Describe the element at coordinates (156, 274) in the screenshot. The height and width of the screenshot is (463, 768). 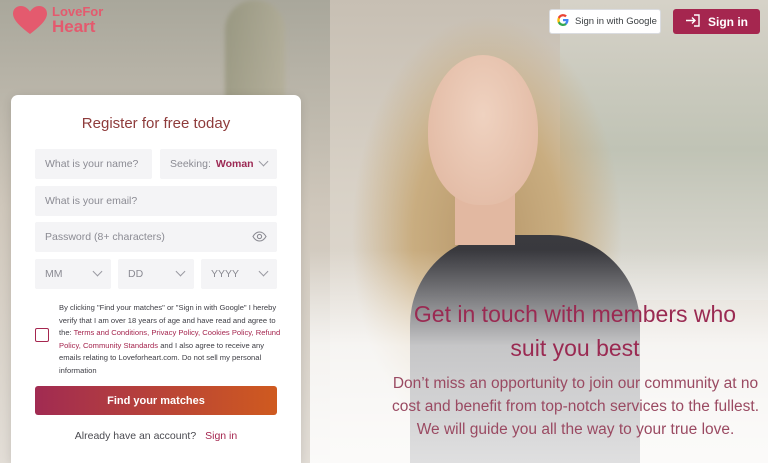
I see `birth-day-select: DD` at that location.